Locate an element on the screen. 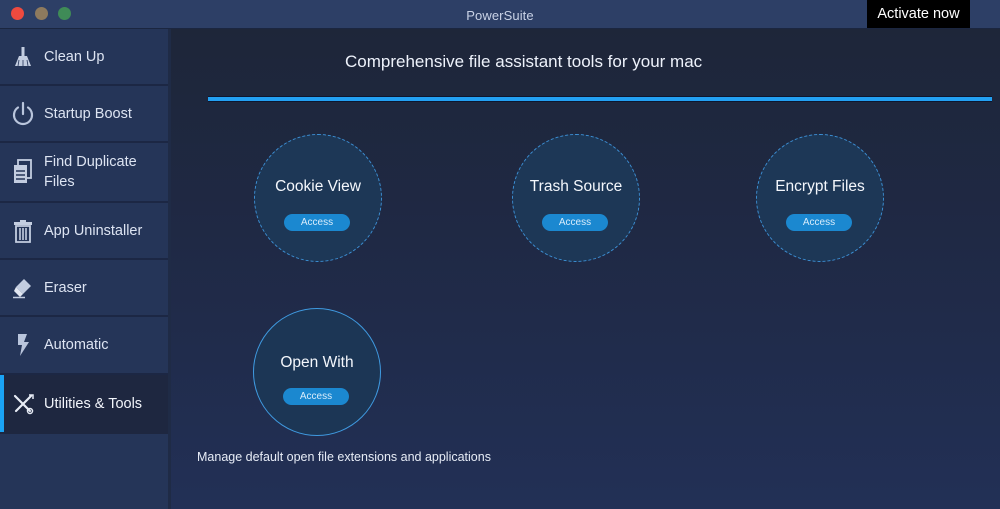  progress-bar-fill is located at coordinates (600, 99).